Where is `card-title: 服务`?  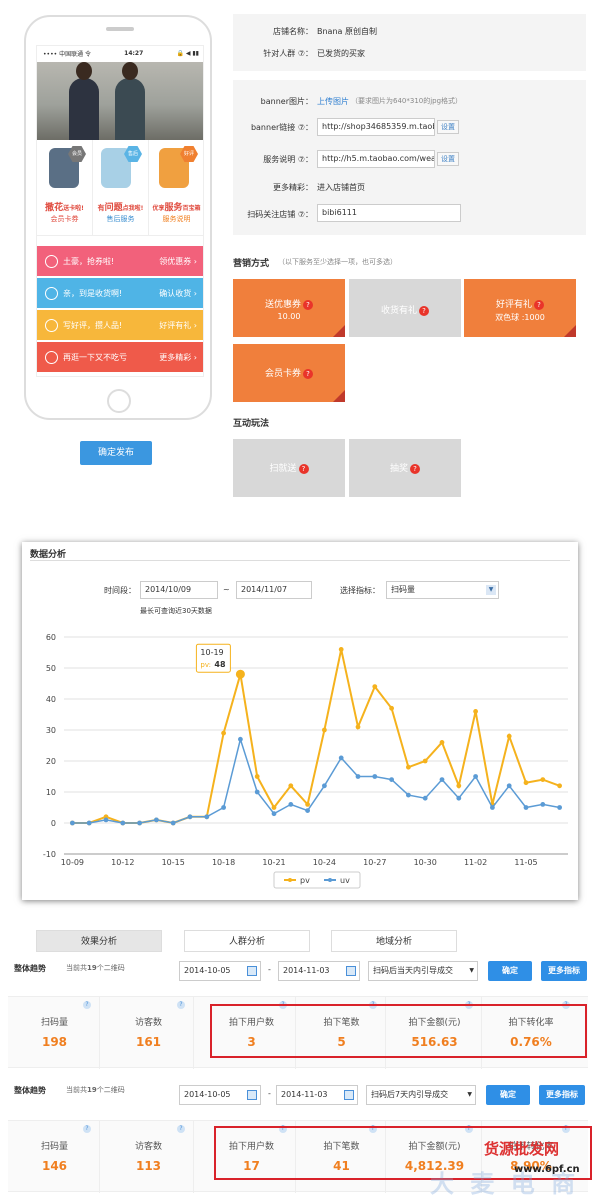 card-title: 服务 is located at coordinates (173, 208).